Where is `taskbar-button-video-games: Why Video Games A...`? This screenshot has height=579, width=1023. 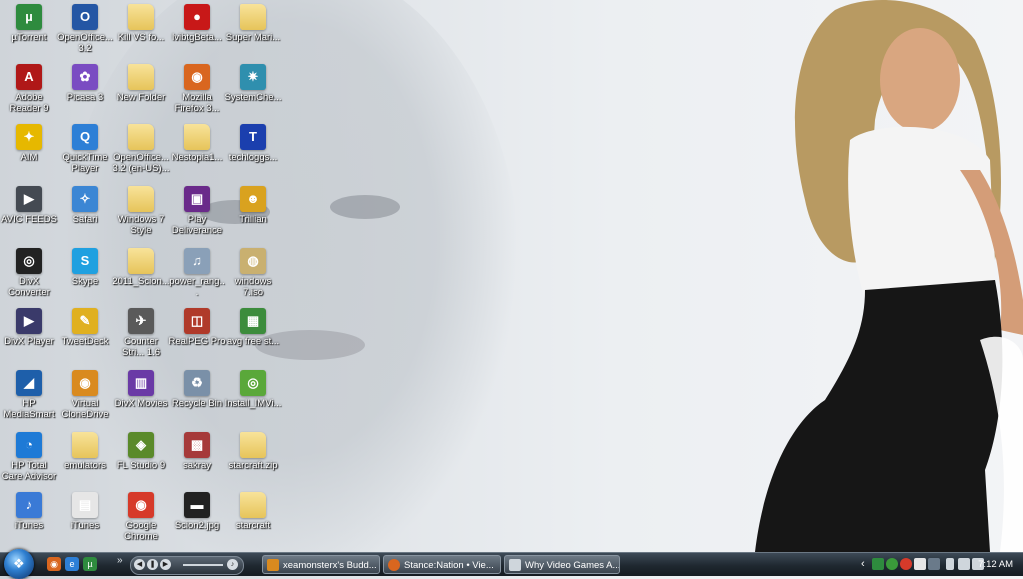
taskbar-button-video-games: Why Video Games A... is located at coordinates (562, 564).